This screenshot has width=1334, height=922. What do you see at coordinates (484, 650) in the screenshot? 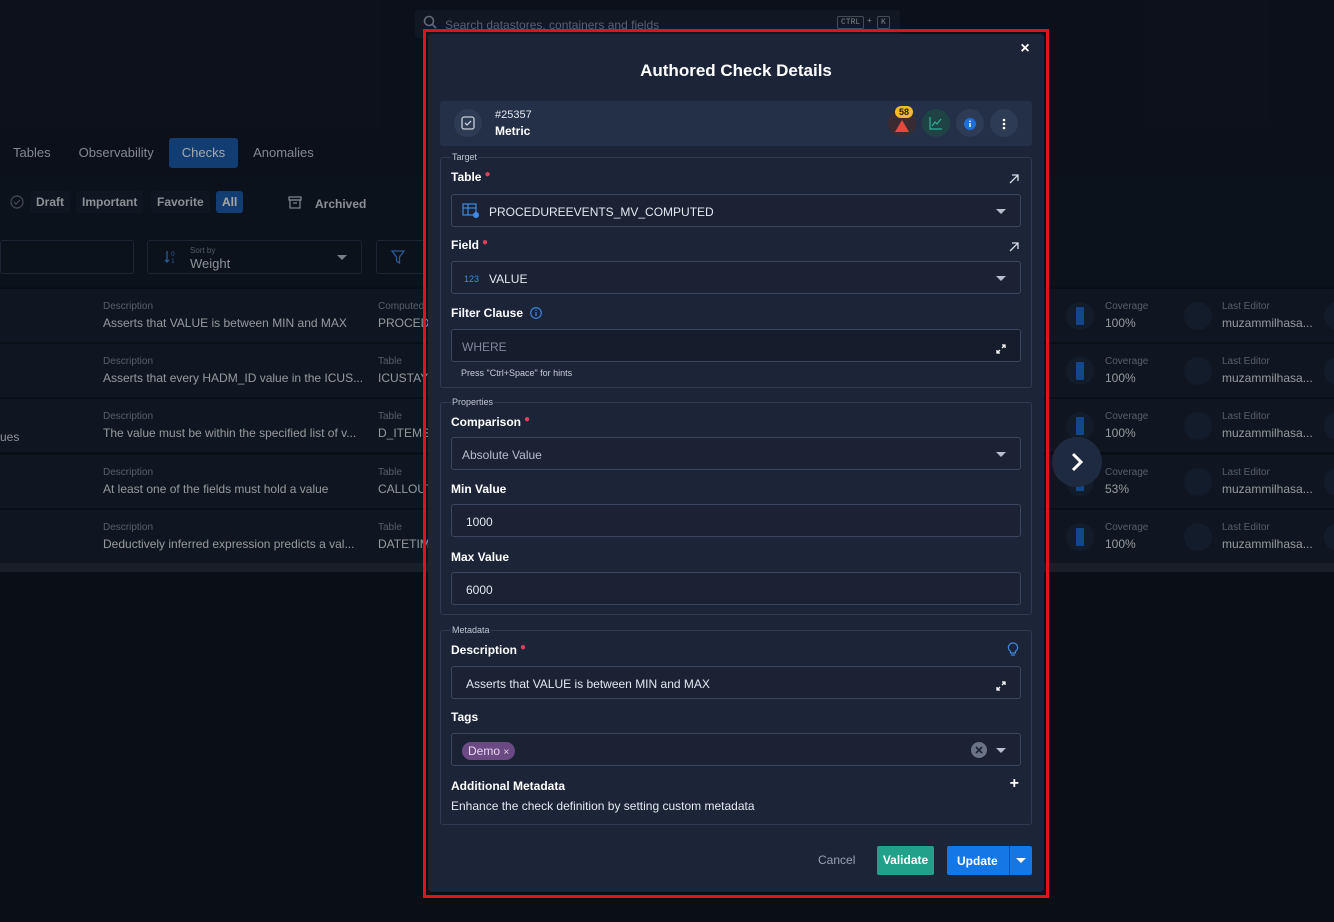
I see `description-label-text: Description` at bounding box center [484, 650].